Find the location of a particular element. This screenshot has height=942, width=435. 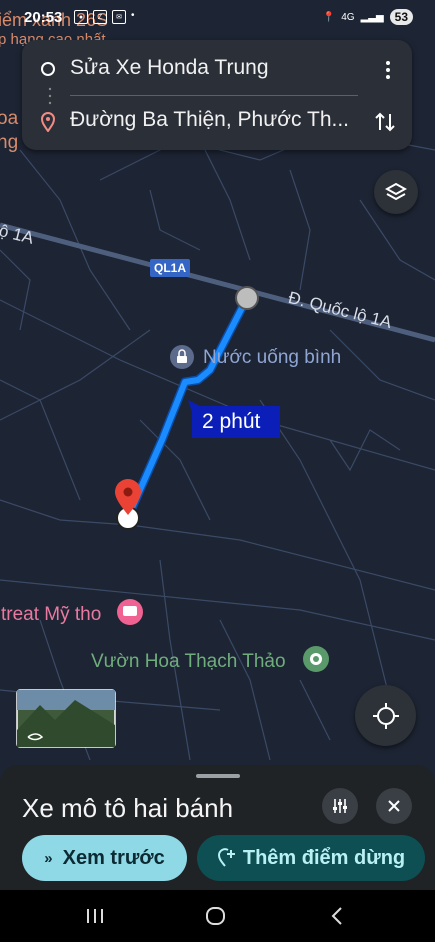

drag-handle is located at coordinates (218, 776).